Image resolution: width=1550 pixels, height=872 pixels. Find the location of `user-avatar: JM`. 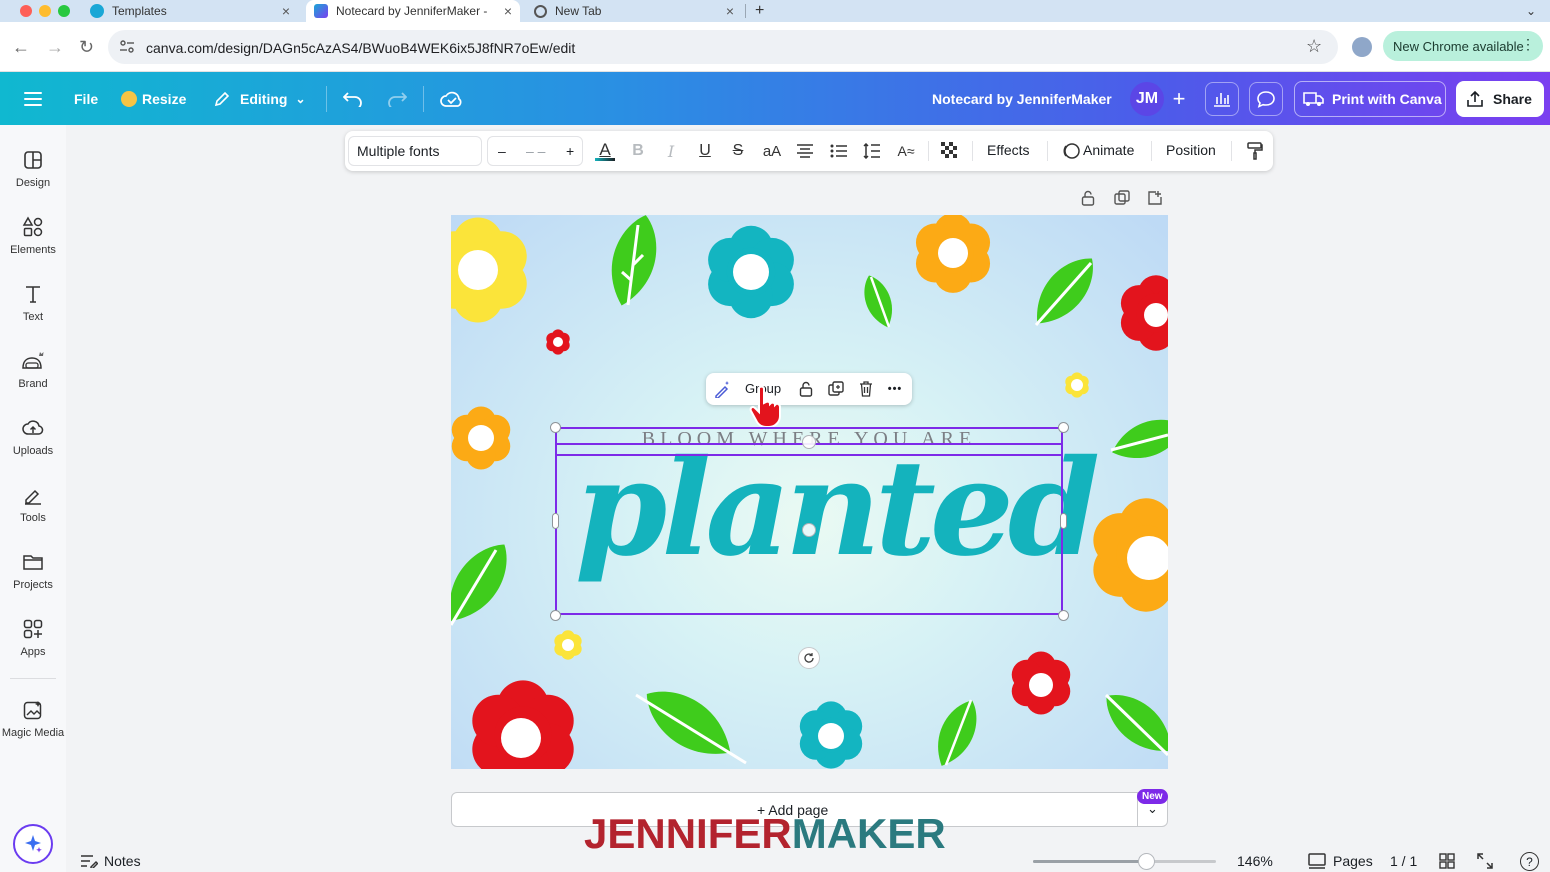

user-avatar: JM is located at coordinates (1147, 99).